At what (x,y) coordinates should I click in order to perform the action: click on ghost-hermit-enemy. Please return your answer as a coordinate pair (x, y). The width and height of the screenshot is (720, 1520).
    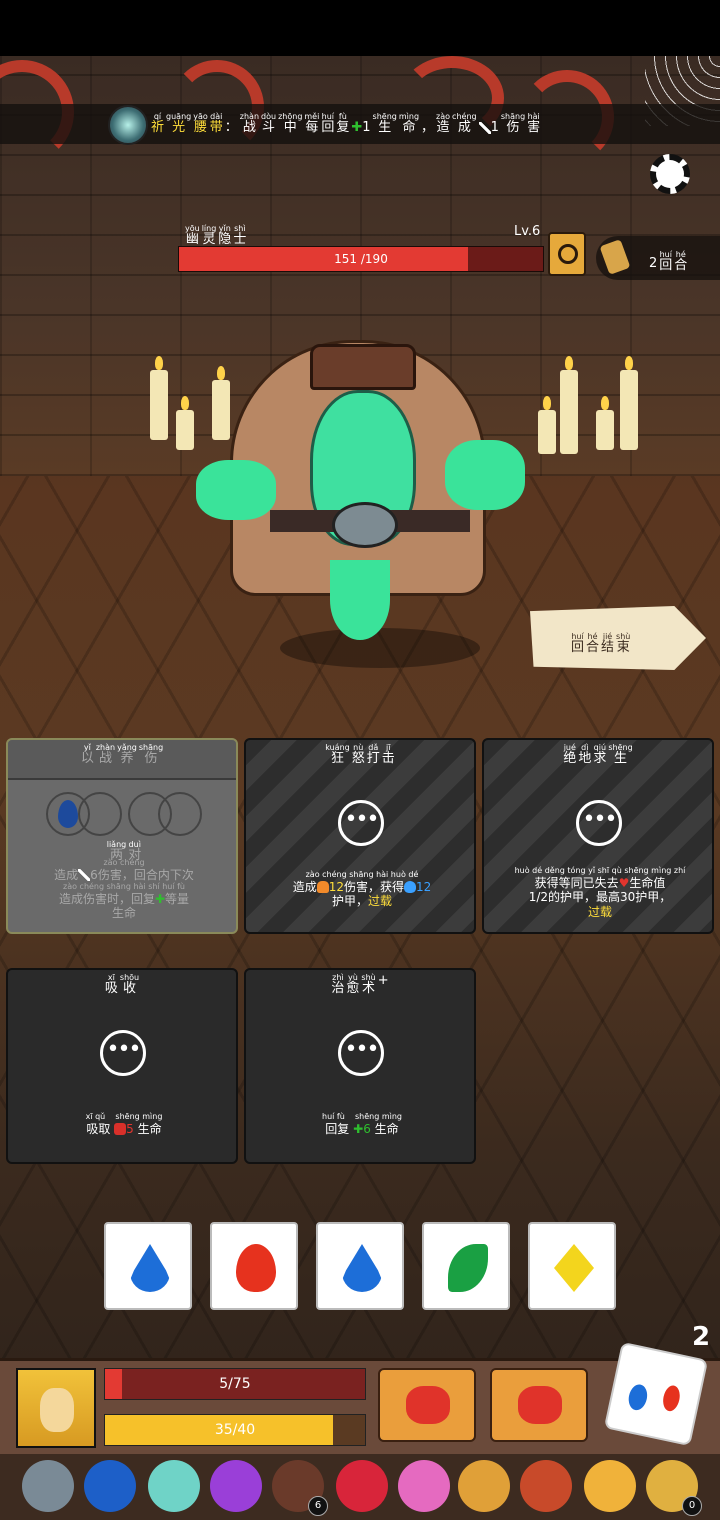
    Looking at the image, I should click on (360, 490).